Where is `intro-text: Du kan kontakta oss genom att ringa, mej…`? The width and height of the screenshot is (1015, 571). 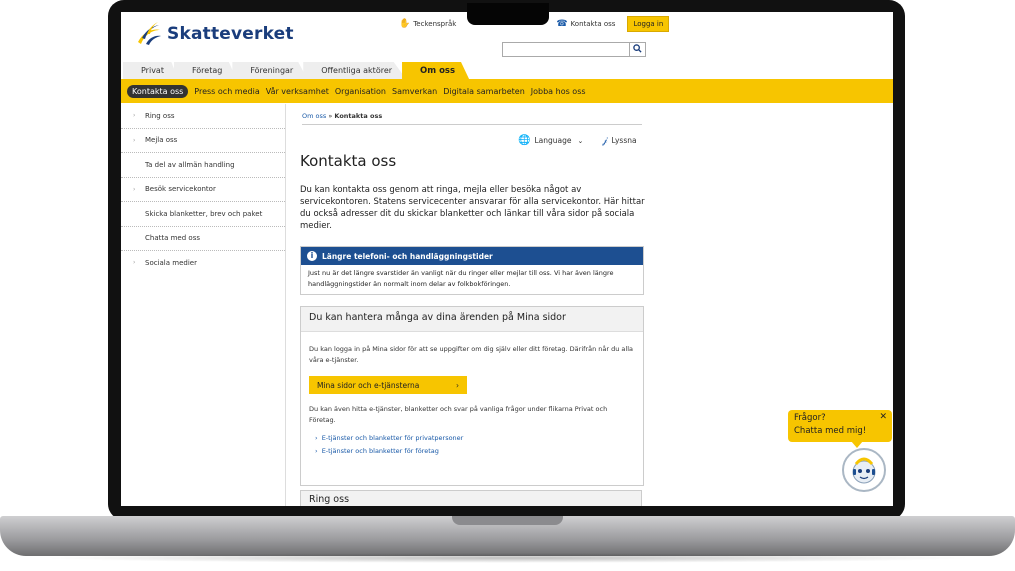
intro-text: Du kan kontakta oss genom att ringa, mej… is located at coordinates (472, 208).